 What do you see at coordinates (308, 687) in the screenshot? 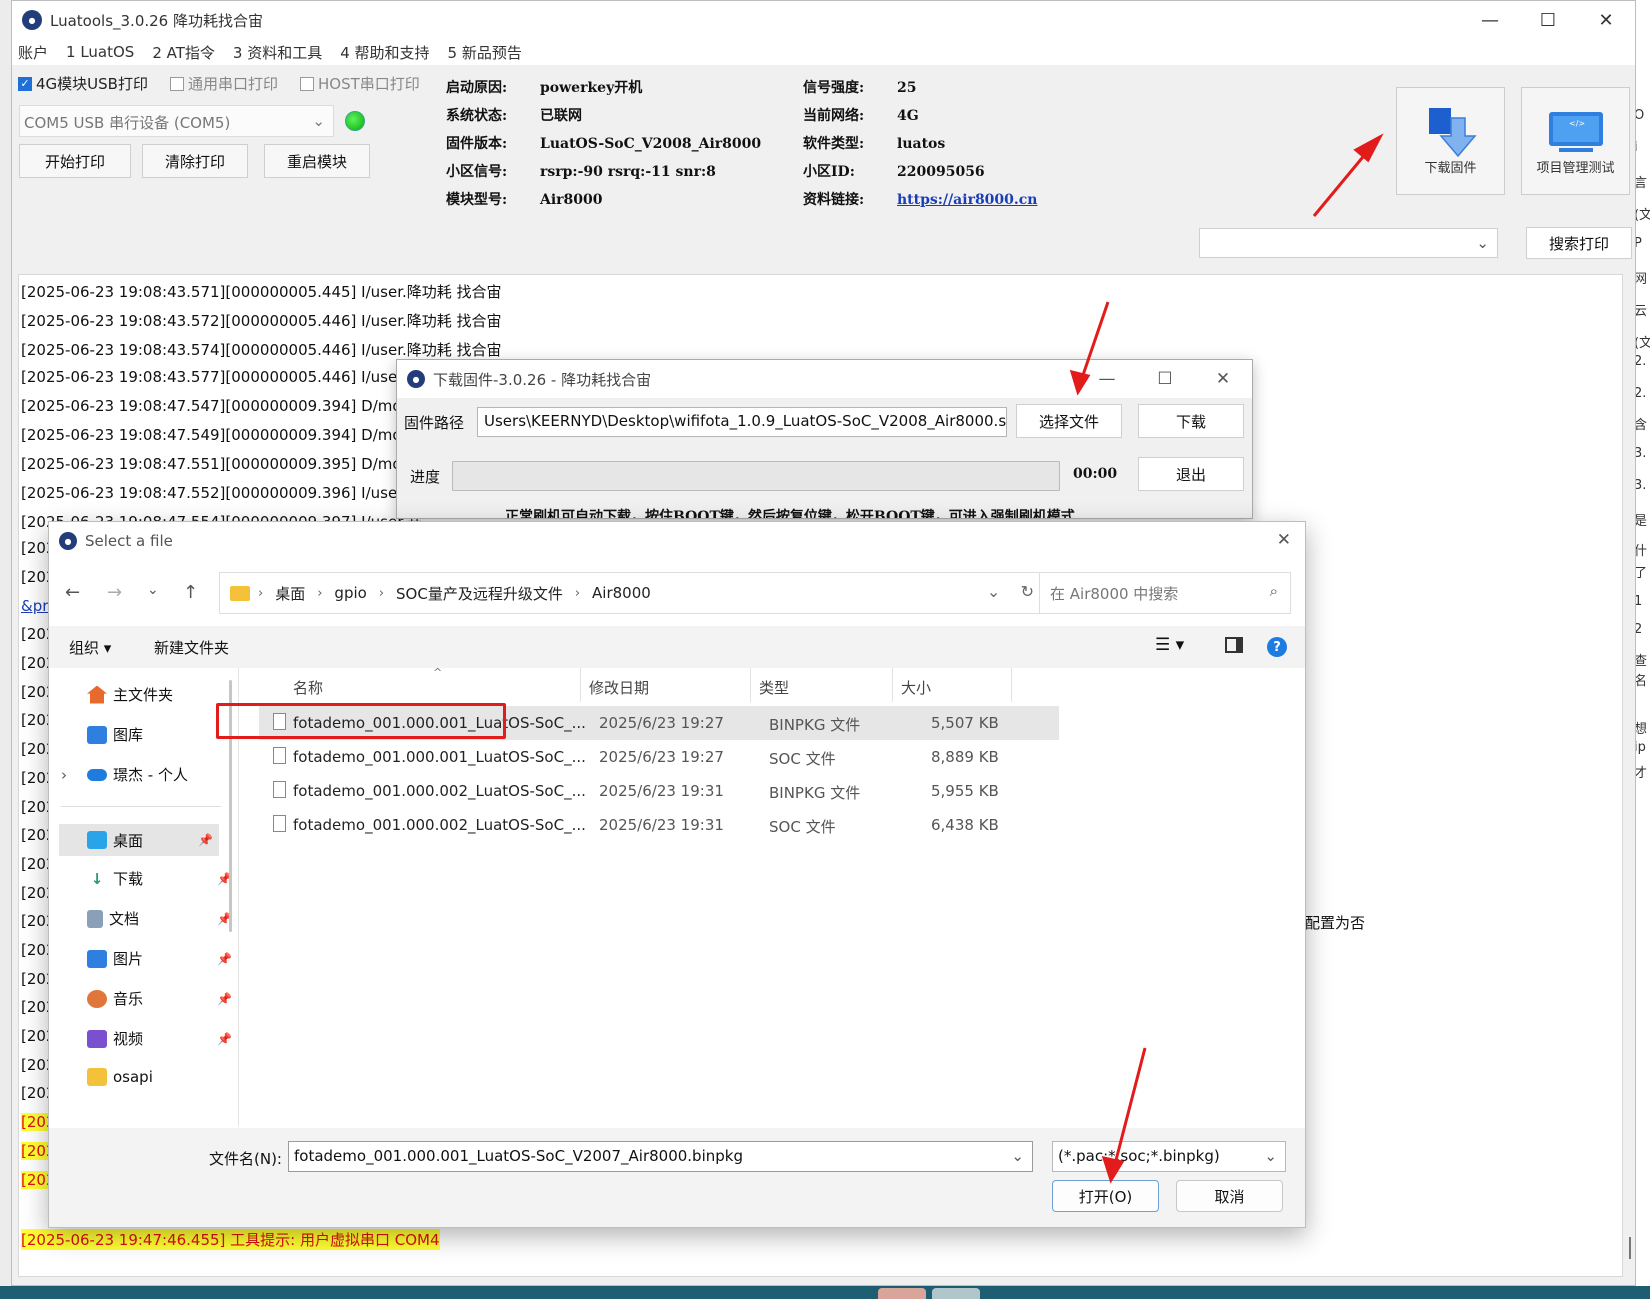
I see `column-name: 名称` at bounding box center [308, 687].